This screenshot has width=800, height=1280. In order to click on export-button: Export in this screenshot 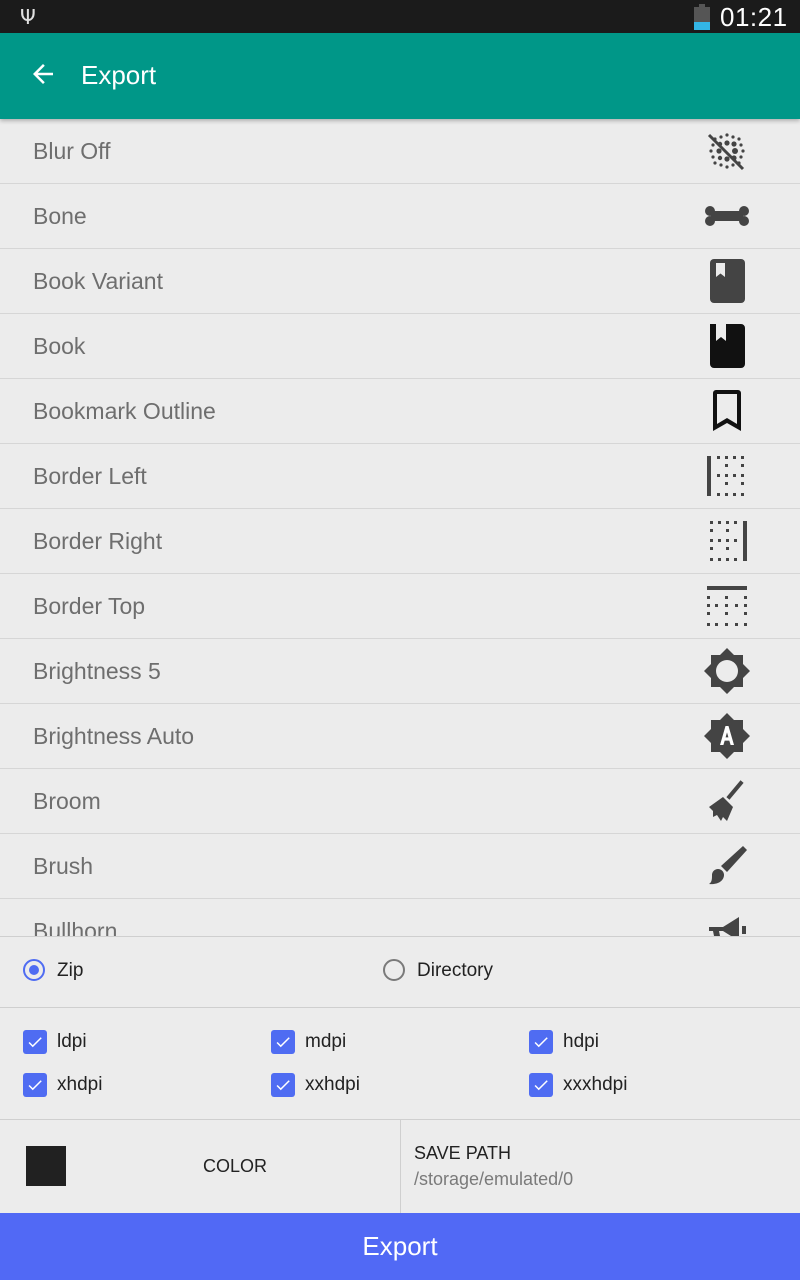, I will do `click(400, 1246)`.